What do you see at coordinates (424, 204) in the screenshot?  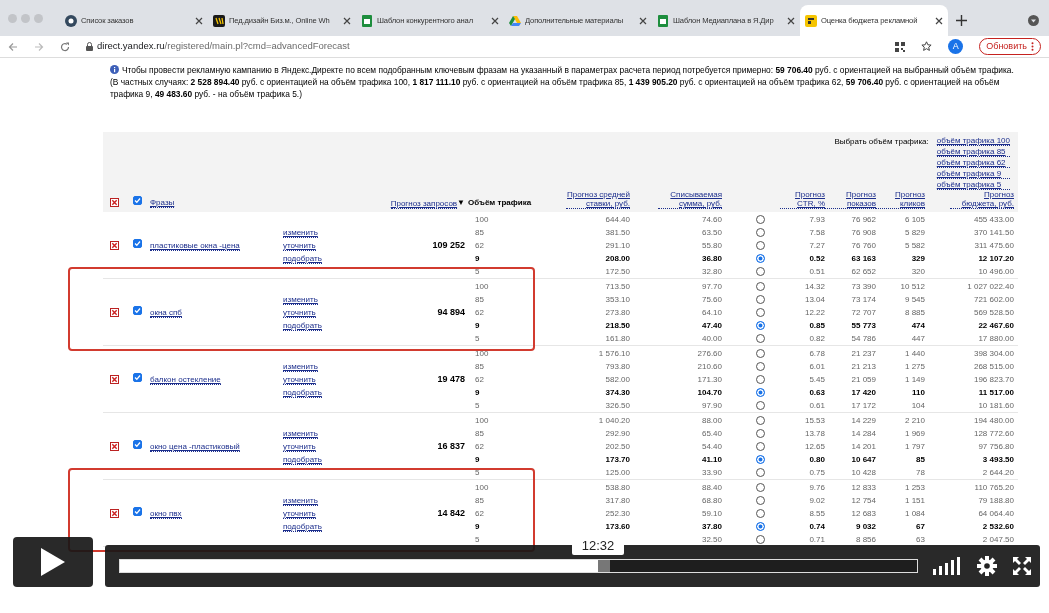 I see `column-header: Прогноз запросов` at bounding box center [424, 204].